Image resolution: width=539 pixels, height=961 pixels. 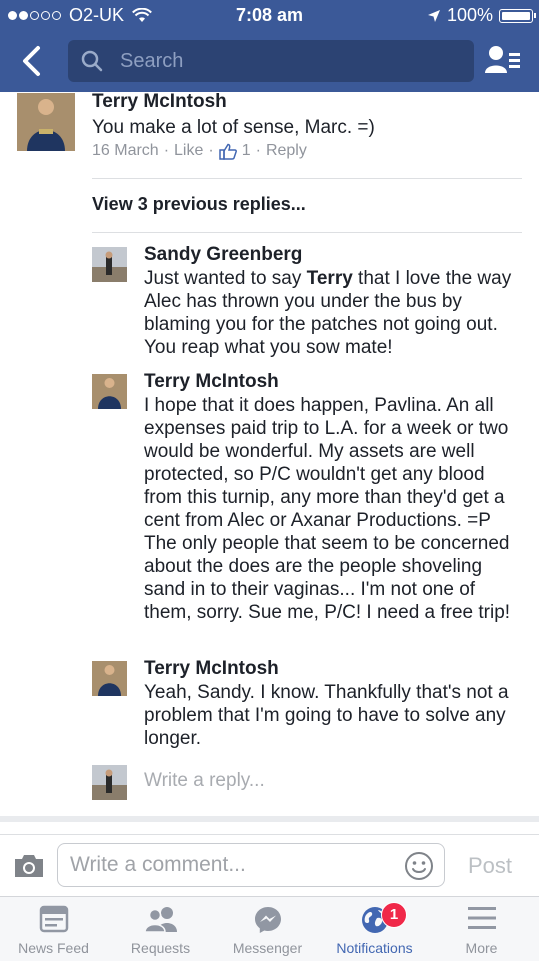 What do you see at coordinates (394, 915) in the screenshot?
I see `notification-badge: 1` at bounding box center [394, 915].